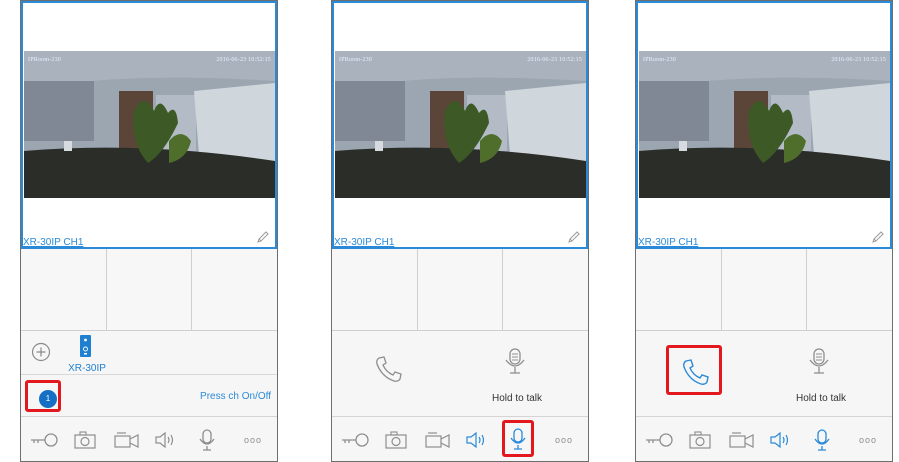 The height and width of the screenshot is (462, 899). Describe the element at coordinates (149, 353) in the screenshot. I see `device-bar: XR-30IP` at that location.